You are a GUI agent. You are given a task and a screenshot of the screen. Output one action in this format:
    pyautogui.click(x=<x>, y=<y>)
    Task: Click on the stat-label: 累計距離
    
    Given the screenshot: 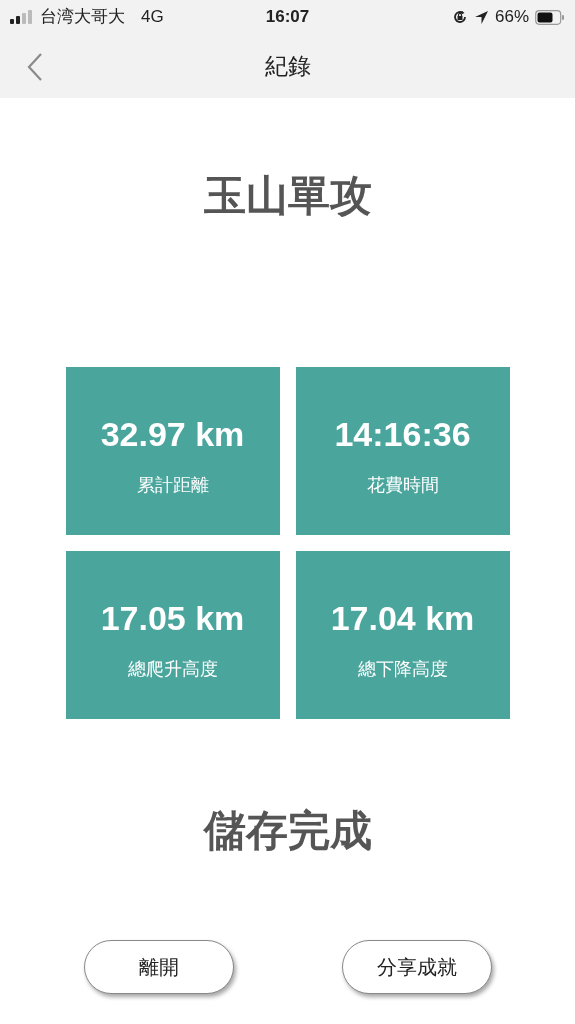 What is the action you would take?
    pyautogui.click(x=172, y=485)
    